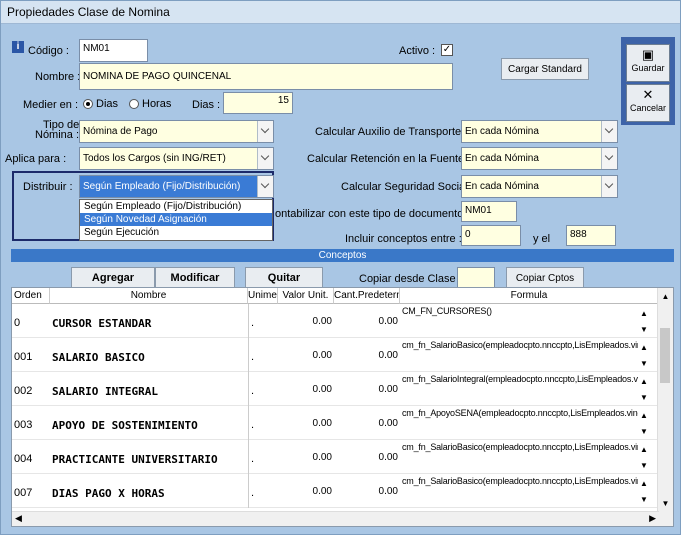 The width and height of the screenshot is (691, 545). I want to click on radio-horas-button, so click(134, 104).